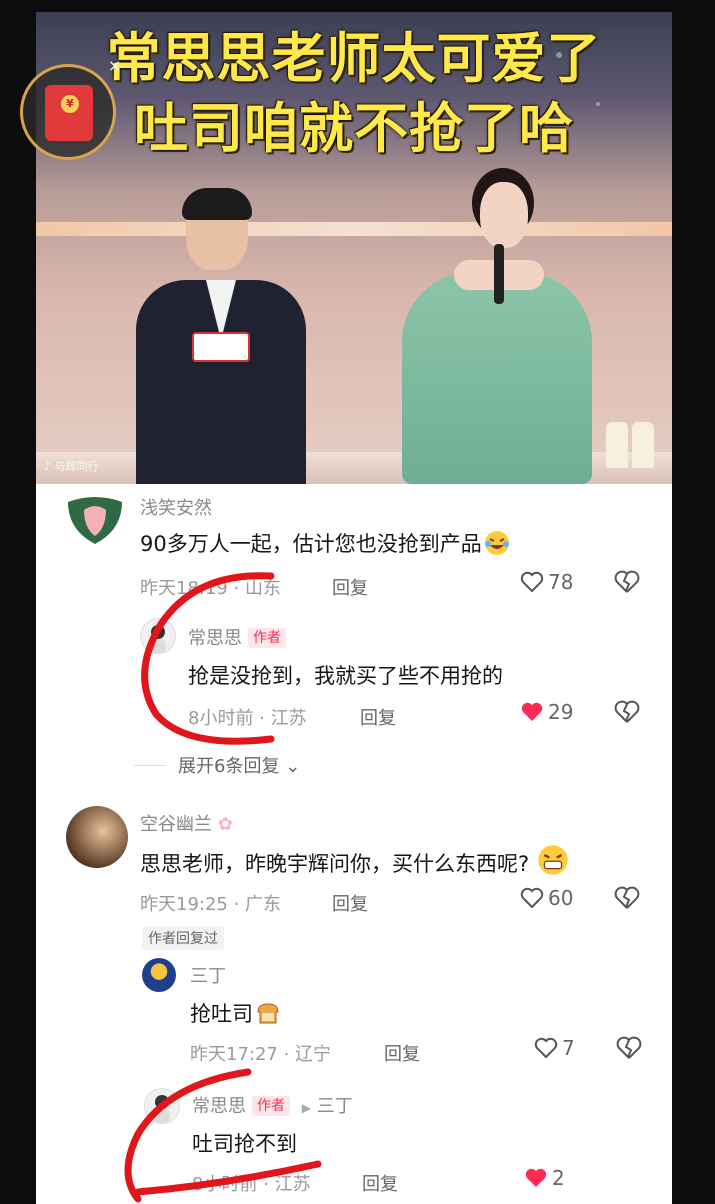 Image resolution: width=715 pixels, height=1204 pixels. Describe the element at coordinates (293, 766) in the screenshot. I see `chevron-down-icon: ⌄` at that location.